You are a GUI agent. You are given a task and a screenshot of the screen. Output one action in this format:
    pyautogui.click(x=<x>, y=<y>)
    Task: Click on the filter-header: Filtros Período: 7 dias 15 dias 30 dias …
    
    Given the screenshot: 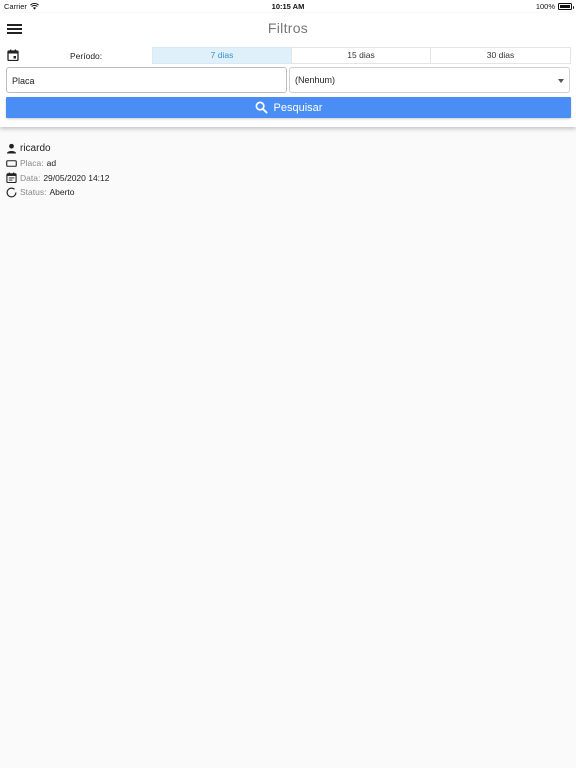 What is the action you would take?
    pyautogui.click(x=288, y=70)
    